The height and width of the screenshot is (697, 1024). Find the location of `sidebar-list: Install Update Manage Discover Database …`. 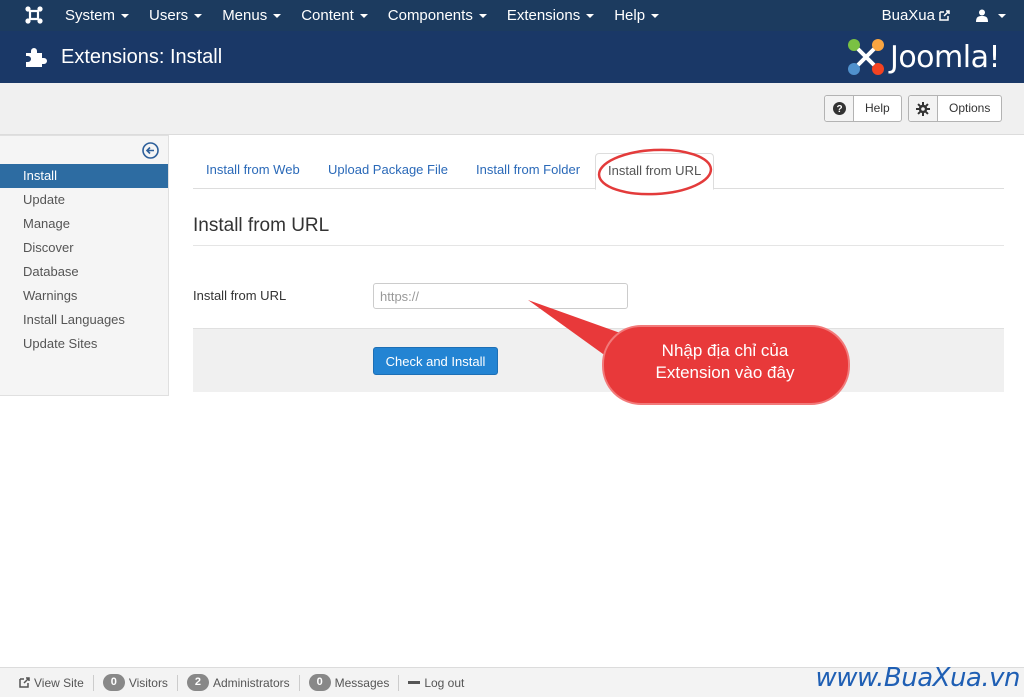

sidebar-list: Install Update Manage Discover Database … is located at coordinates (84, 260).